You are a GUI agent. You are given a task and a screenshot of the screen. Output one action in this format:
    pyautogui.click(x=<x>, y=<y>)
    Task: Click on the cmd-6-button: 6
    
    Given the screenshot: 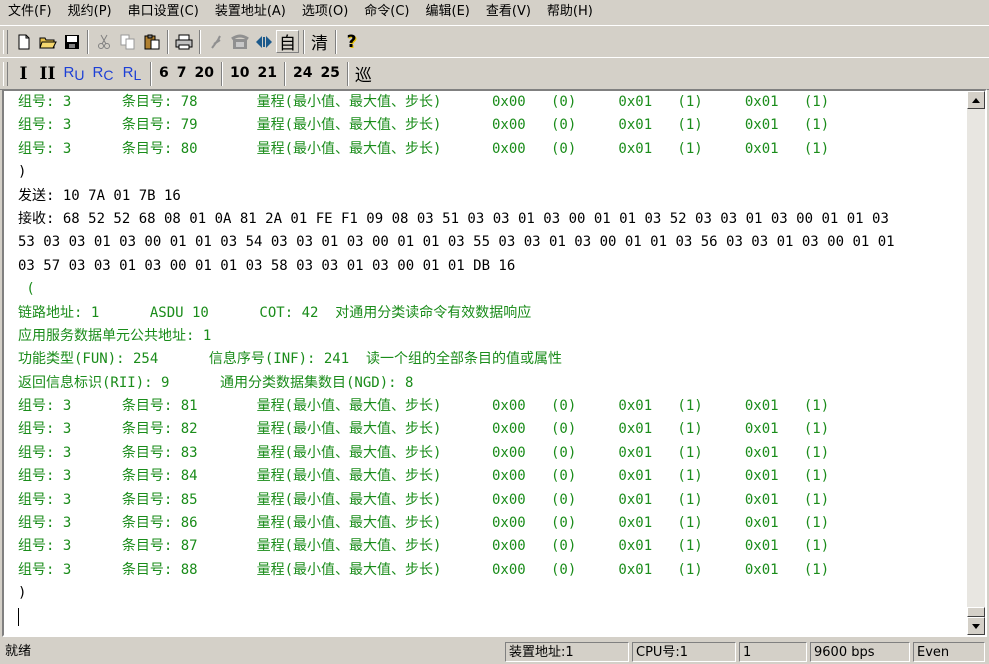 What is the action you would take?
    pyautogui.click(x=164, y=73)
    